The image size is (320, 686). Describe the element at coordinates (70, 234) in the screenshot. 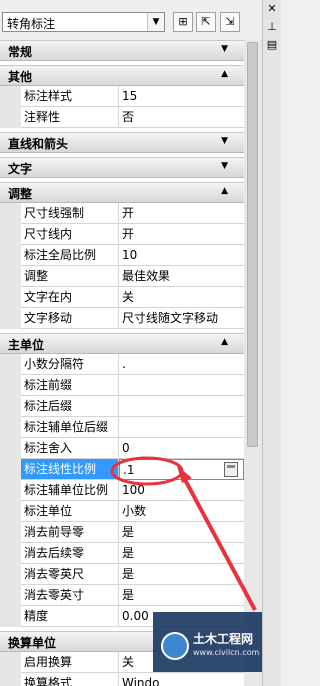

I see `property-label: 尺寸线内` at that location.